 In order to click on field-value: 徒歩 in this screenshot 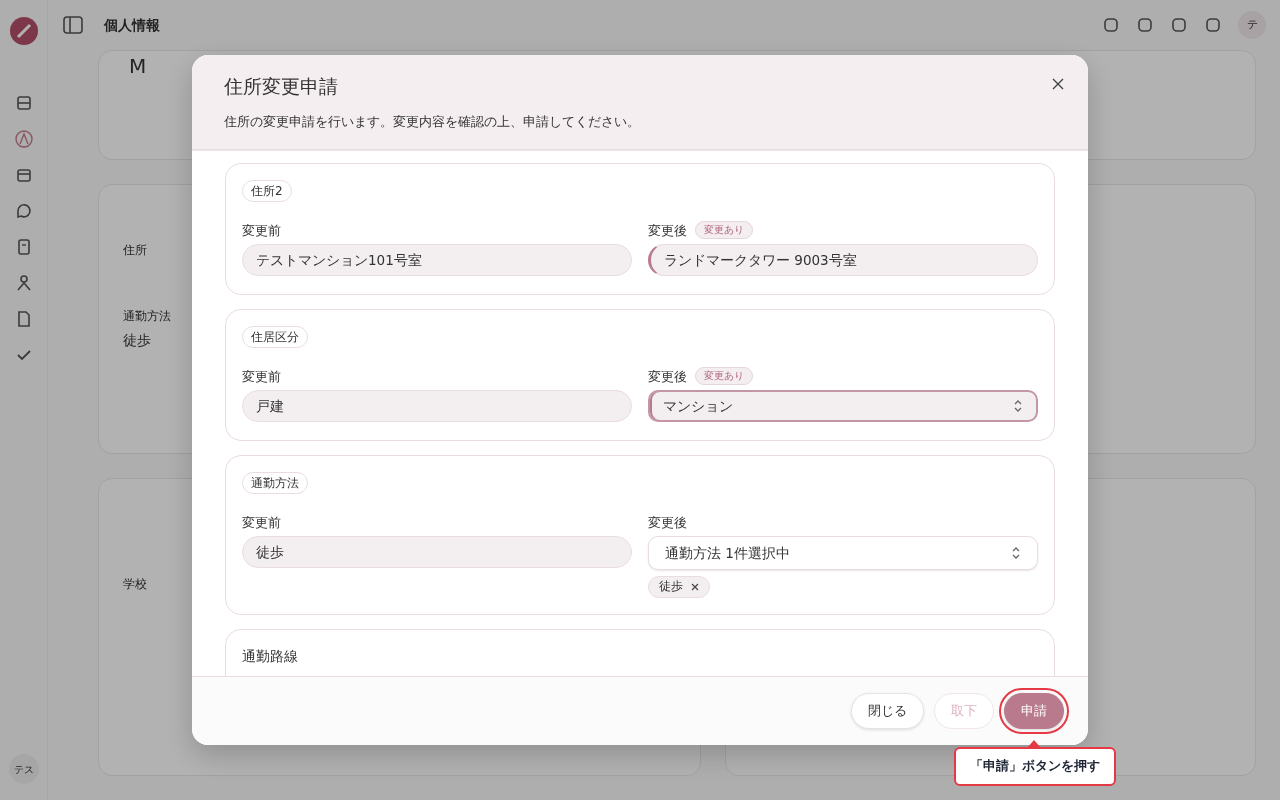, I will do `click(137, 339)`.